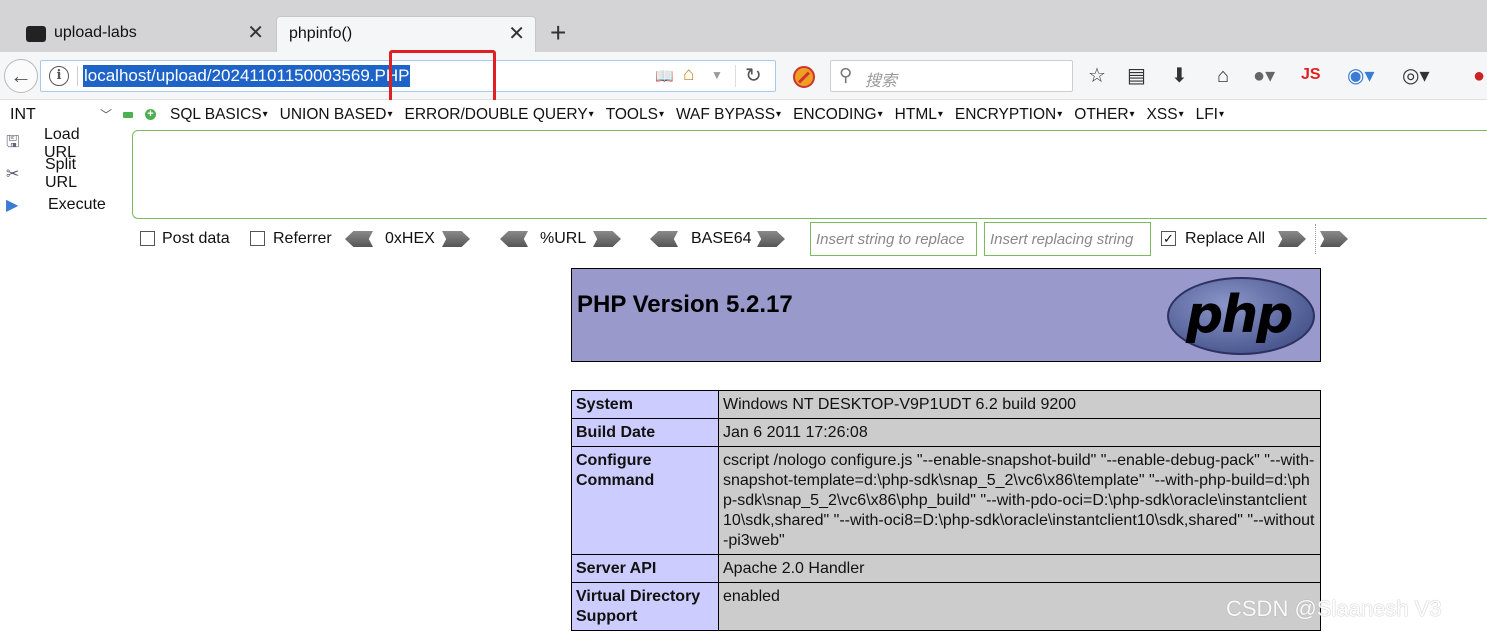 This screenshot has height=636, width=1487. I want to click on back-arrow-icon: ←, so click(21, 76).